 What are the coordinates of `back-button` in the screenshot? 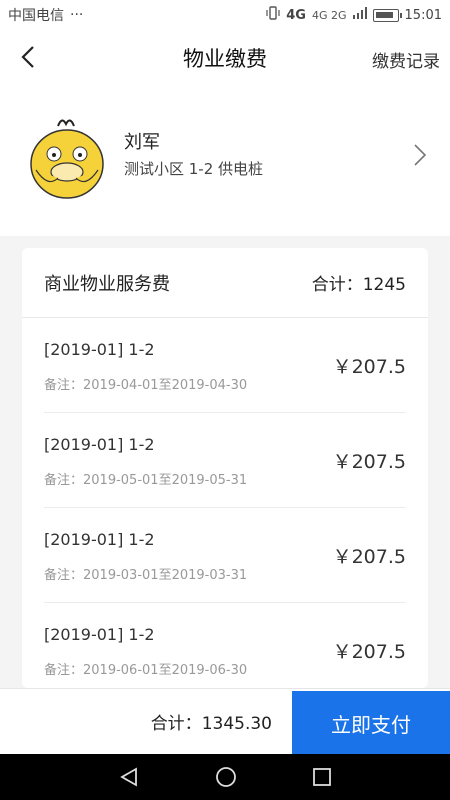 It's located at (29, 57).